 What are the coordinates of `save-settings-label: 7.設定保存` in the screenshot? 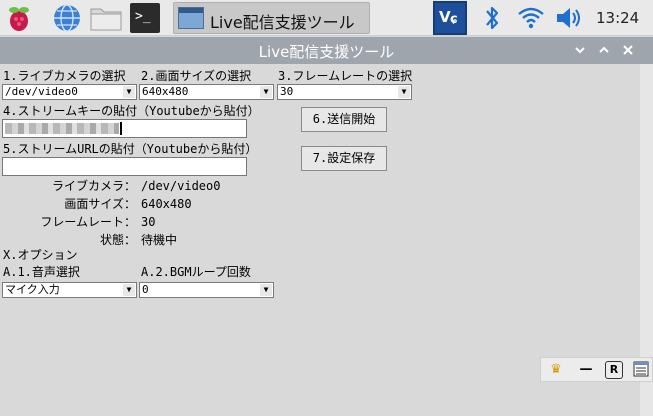 It's located at (344, 158).